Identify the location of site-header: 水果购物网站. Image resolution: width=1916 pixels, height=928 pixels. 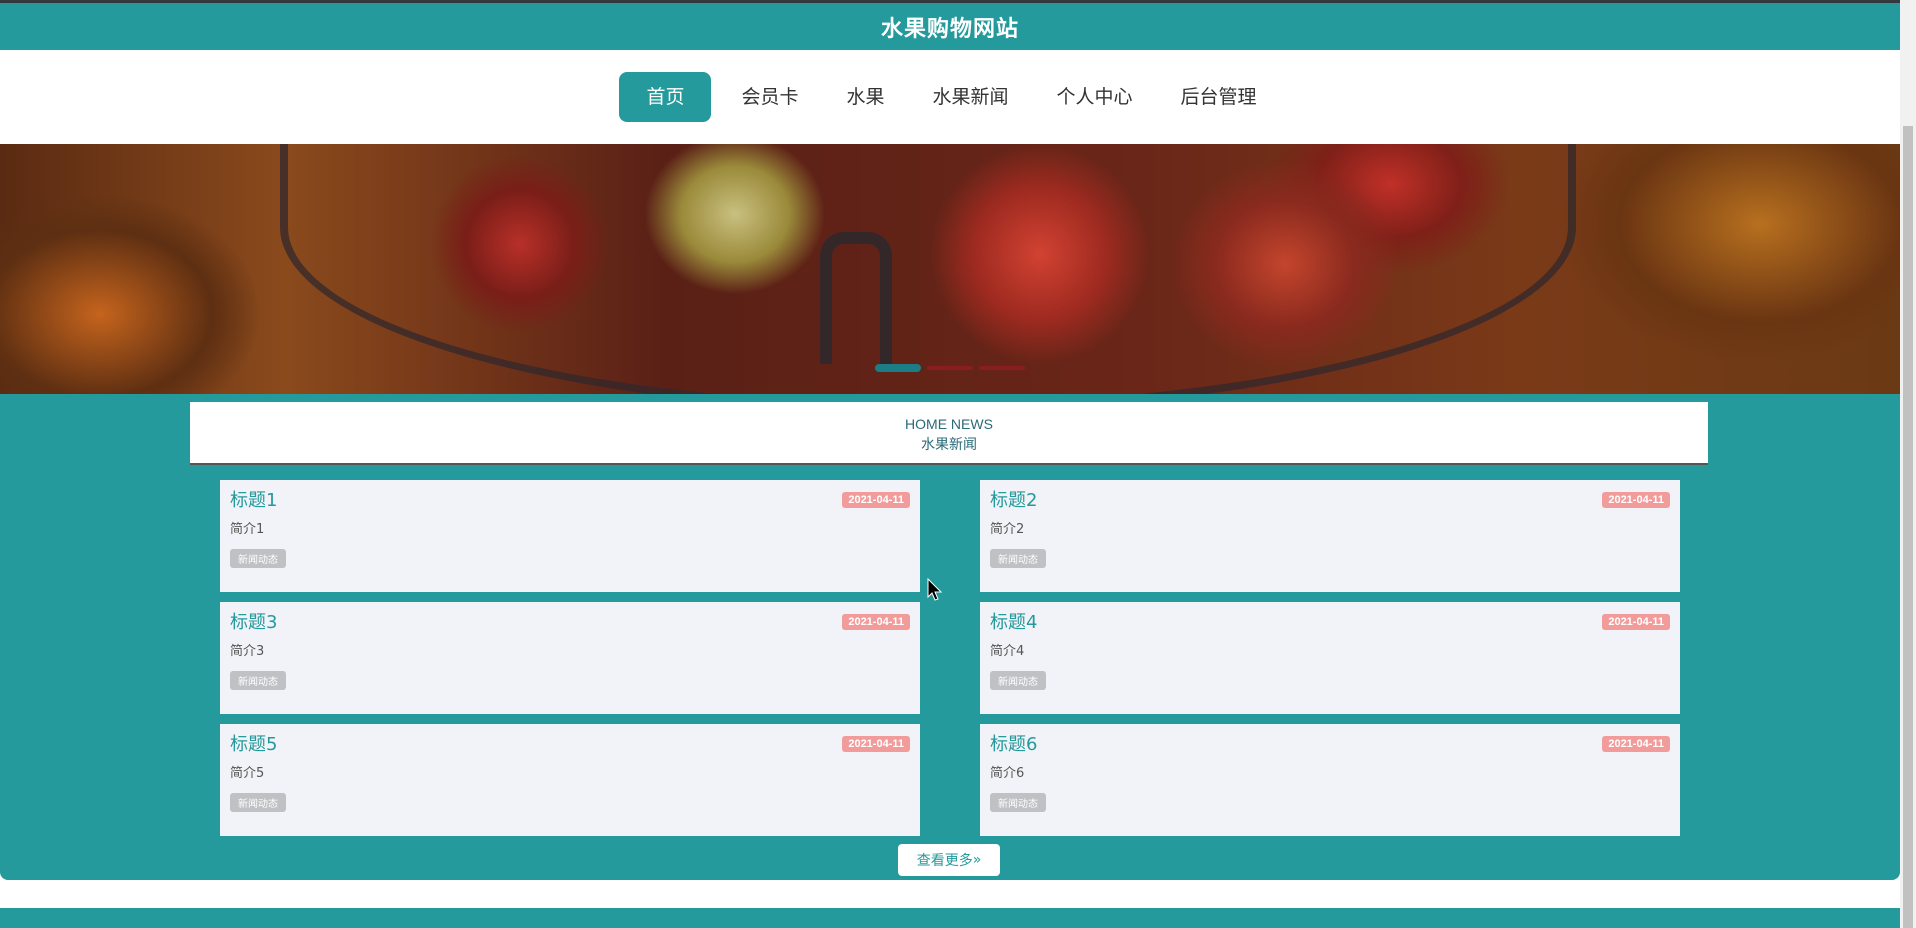
(950, 26).